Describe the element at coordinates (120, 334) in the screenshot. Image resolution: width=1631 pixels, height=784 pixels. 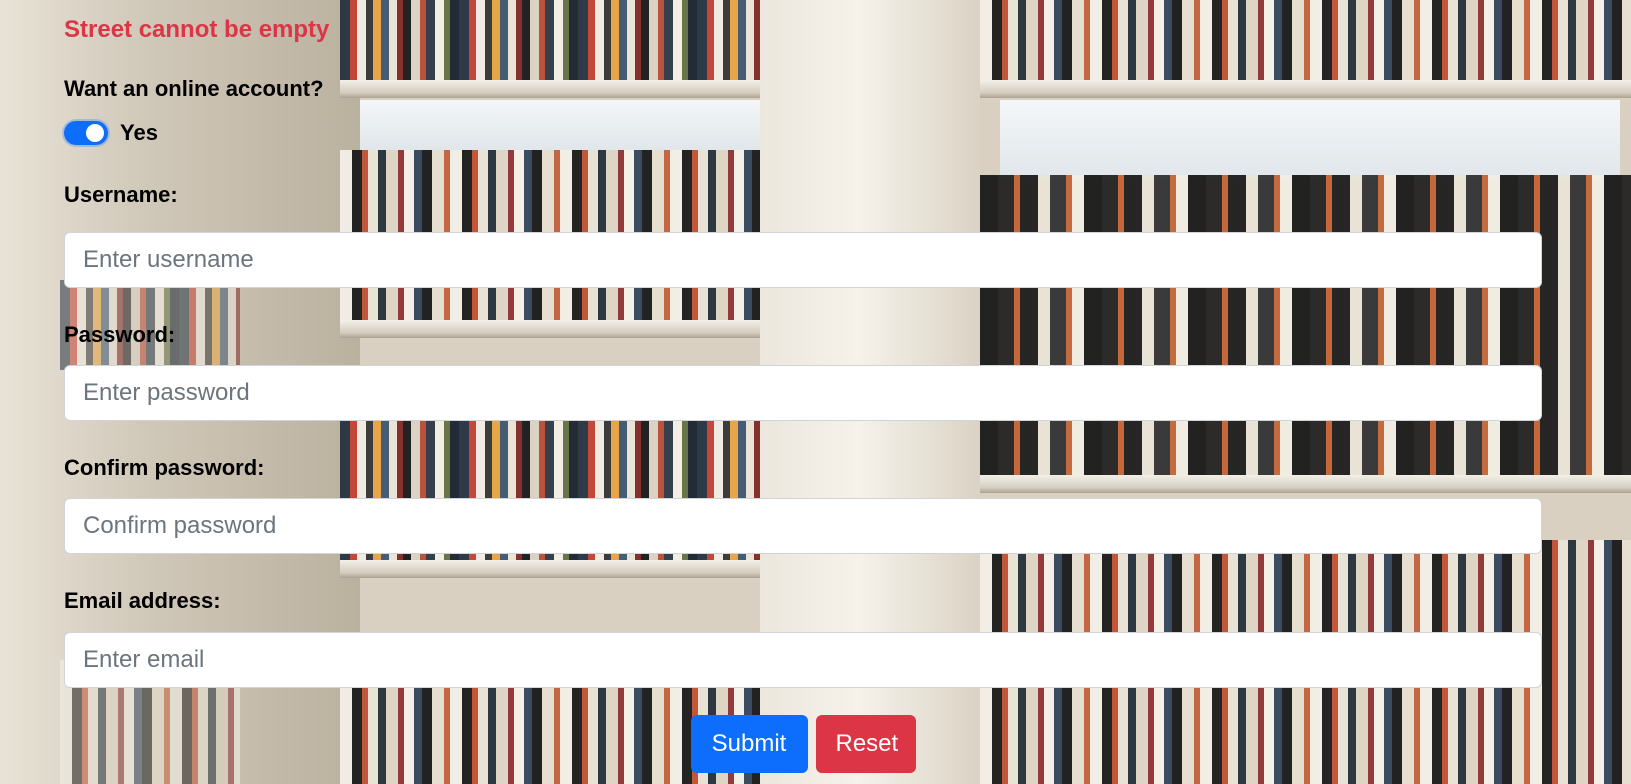
I see `password-label: Password:` at that location.